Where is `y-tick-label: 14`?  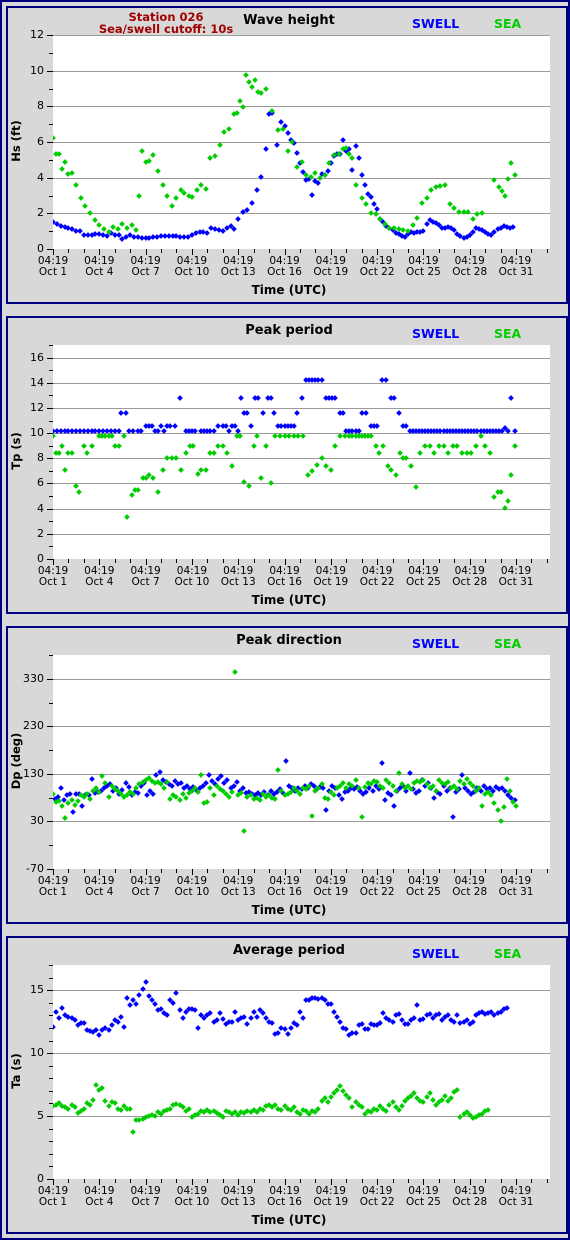 y-tick-label: 14 is located at coordinates (37, 382).